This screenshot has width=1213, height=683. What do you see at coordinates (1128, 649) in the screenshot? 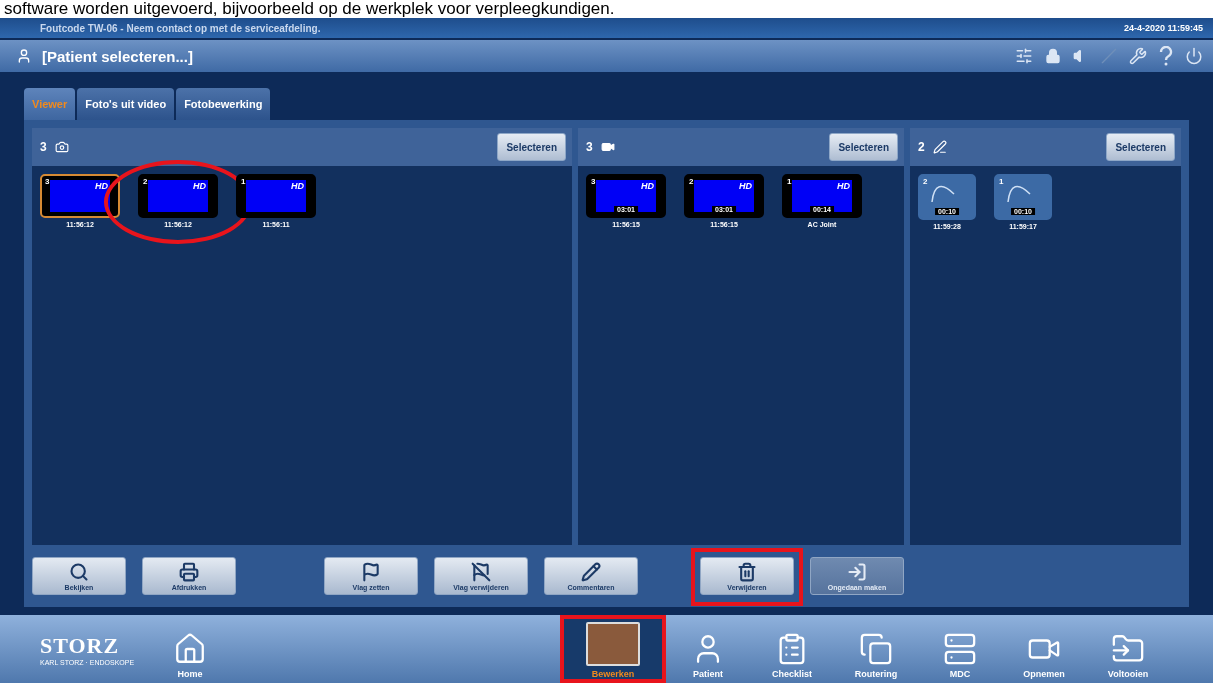
I see `nav-button: Voltooien` at bounding box center [1128, 649].